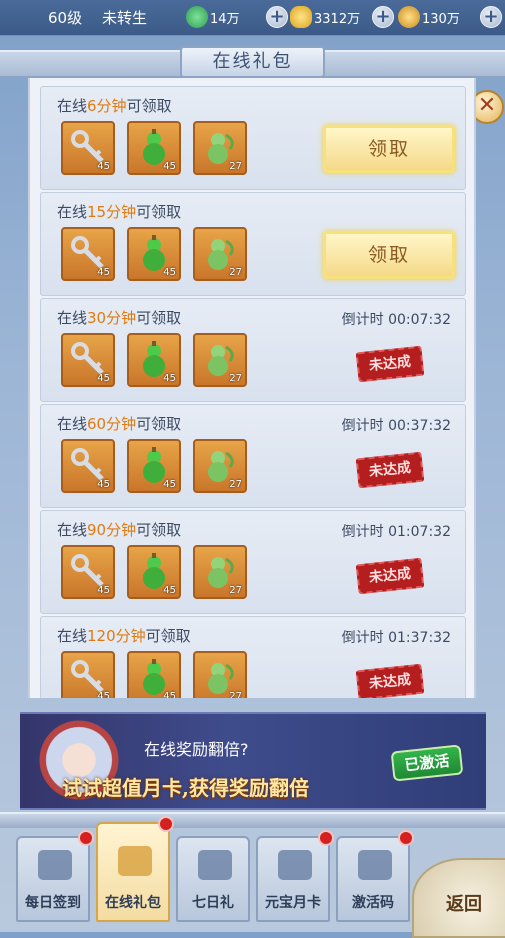 The width and height of the screenshot is (505, 938). I want to click on required-minutes: 30分钟, so click(112, 318).